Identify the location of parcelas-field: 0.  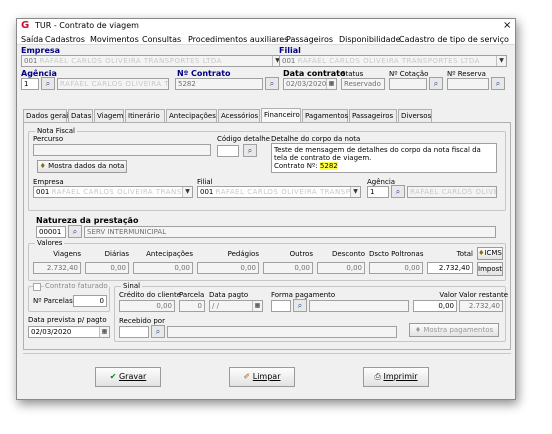
(90, 301).